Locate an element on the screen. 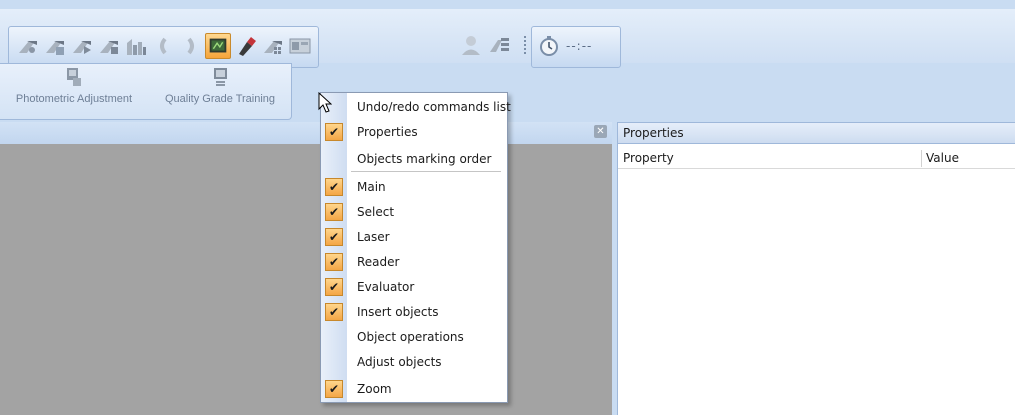  timer-text: --:-- is located at coordinates (579, 46).